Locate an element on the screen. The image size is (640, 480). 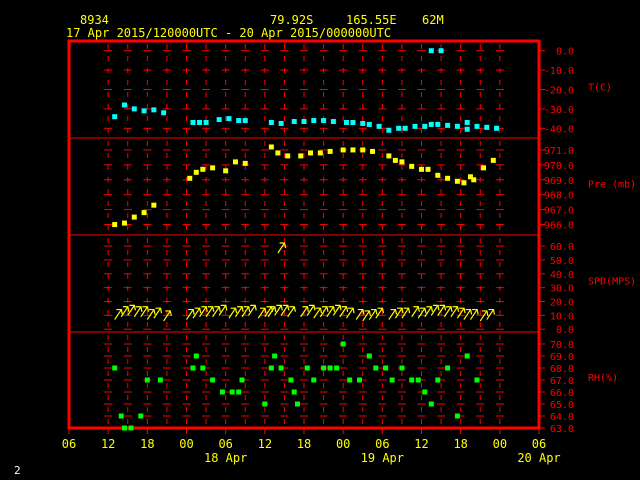
y-tick-label: 10.0 is located at coordinates (562, 316).